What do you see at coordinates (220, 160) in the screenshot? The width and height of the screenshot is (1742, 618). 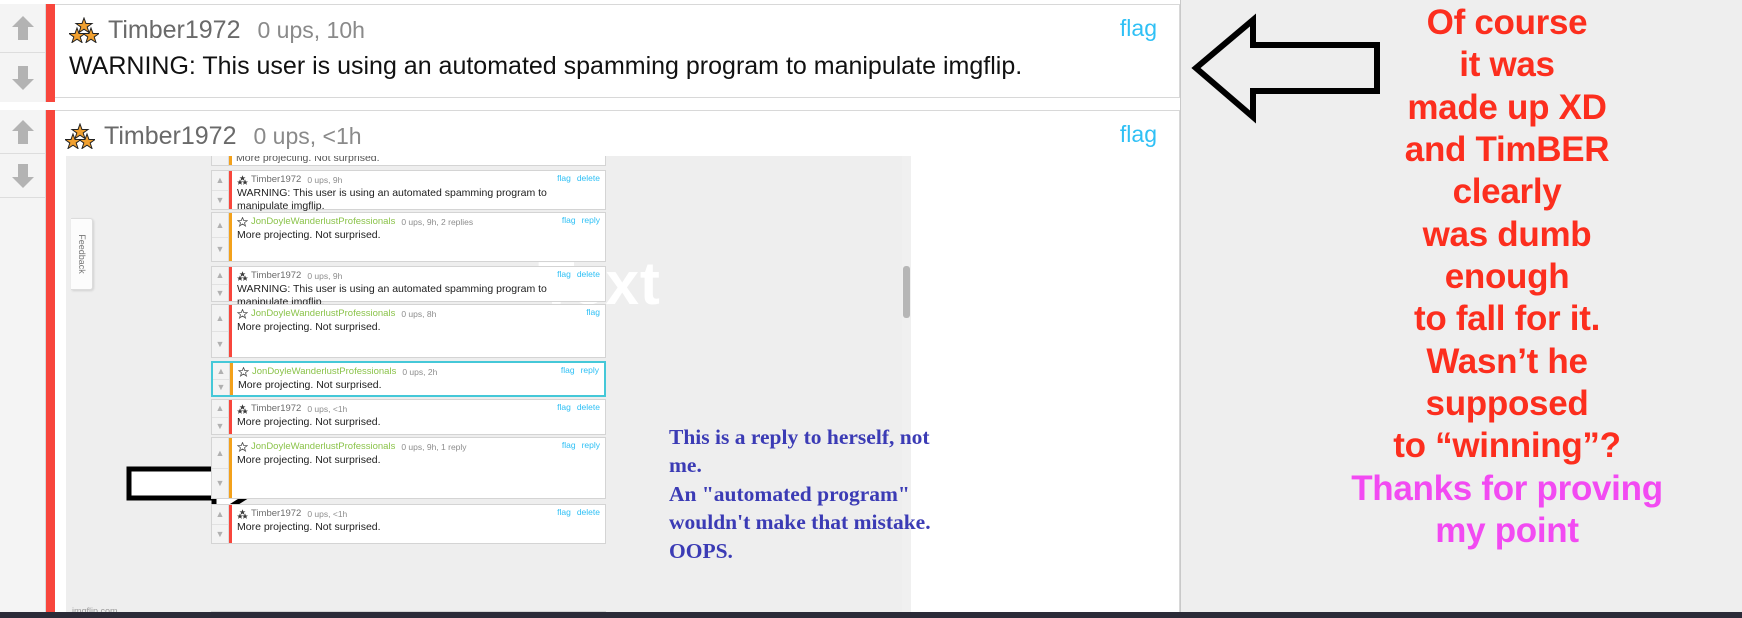 I see `mini-vote-column` at bounding box center [220, 160].